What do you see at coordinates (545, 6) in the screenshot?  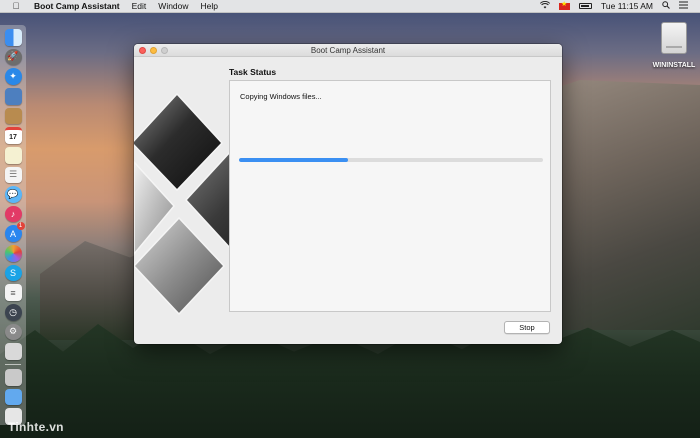 I see `wifi-icon` at bounding box center [545, 6].